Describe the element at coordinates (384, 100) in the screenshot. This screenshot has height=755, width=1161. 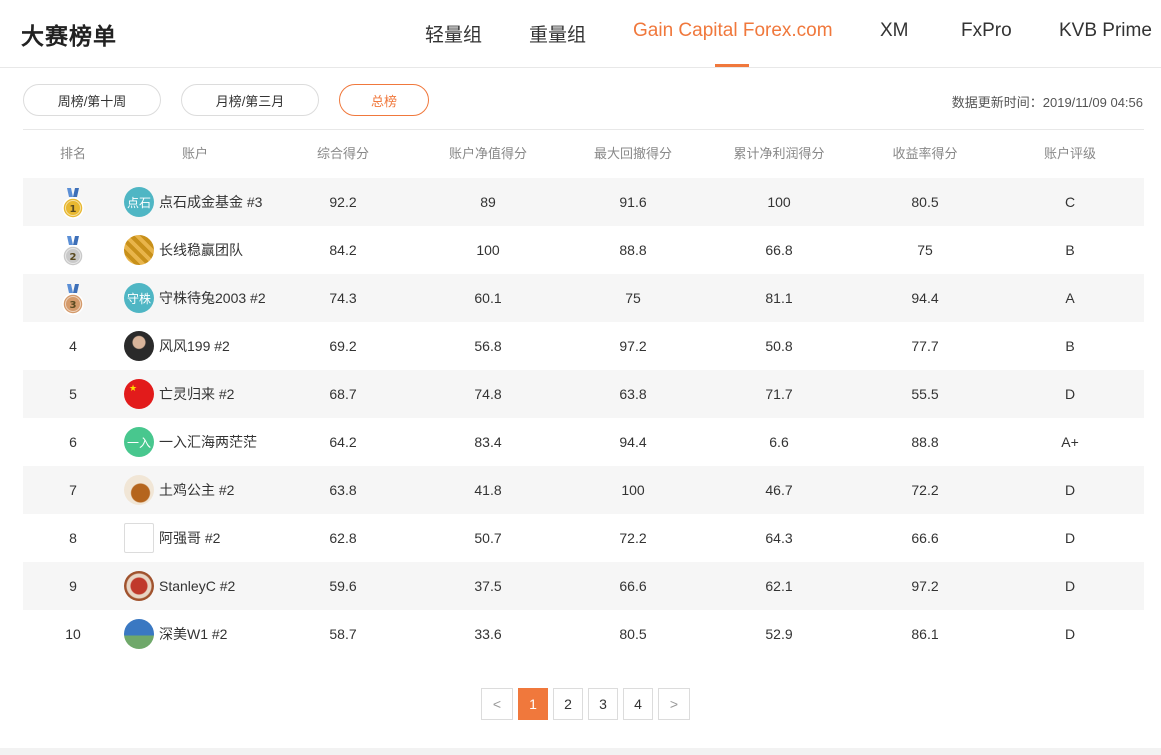
I see `overall-ranking-button: 总榜` at that location.